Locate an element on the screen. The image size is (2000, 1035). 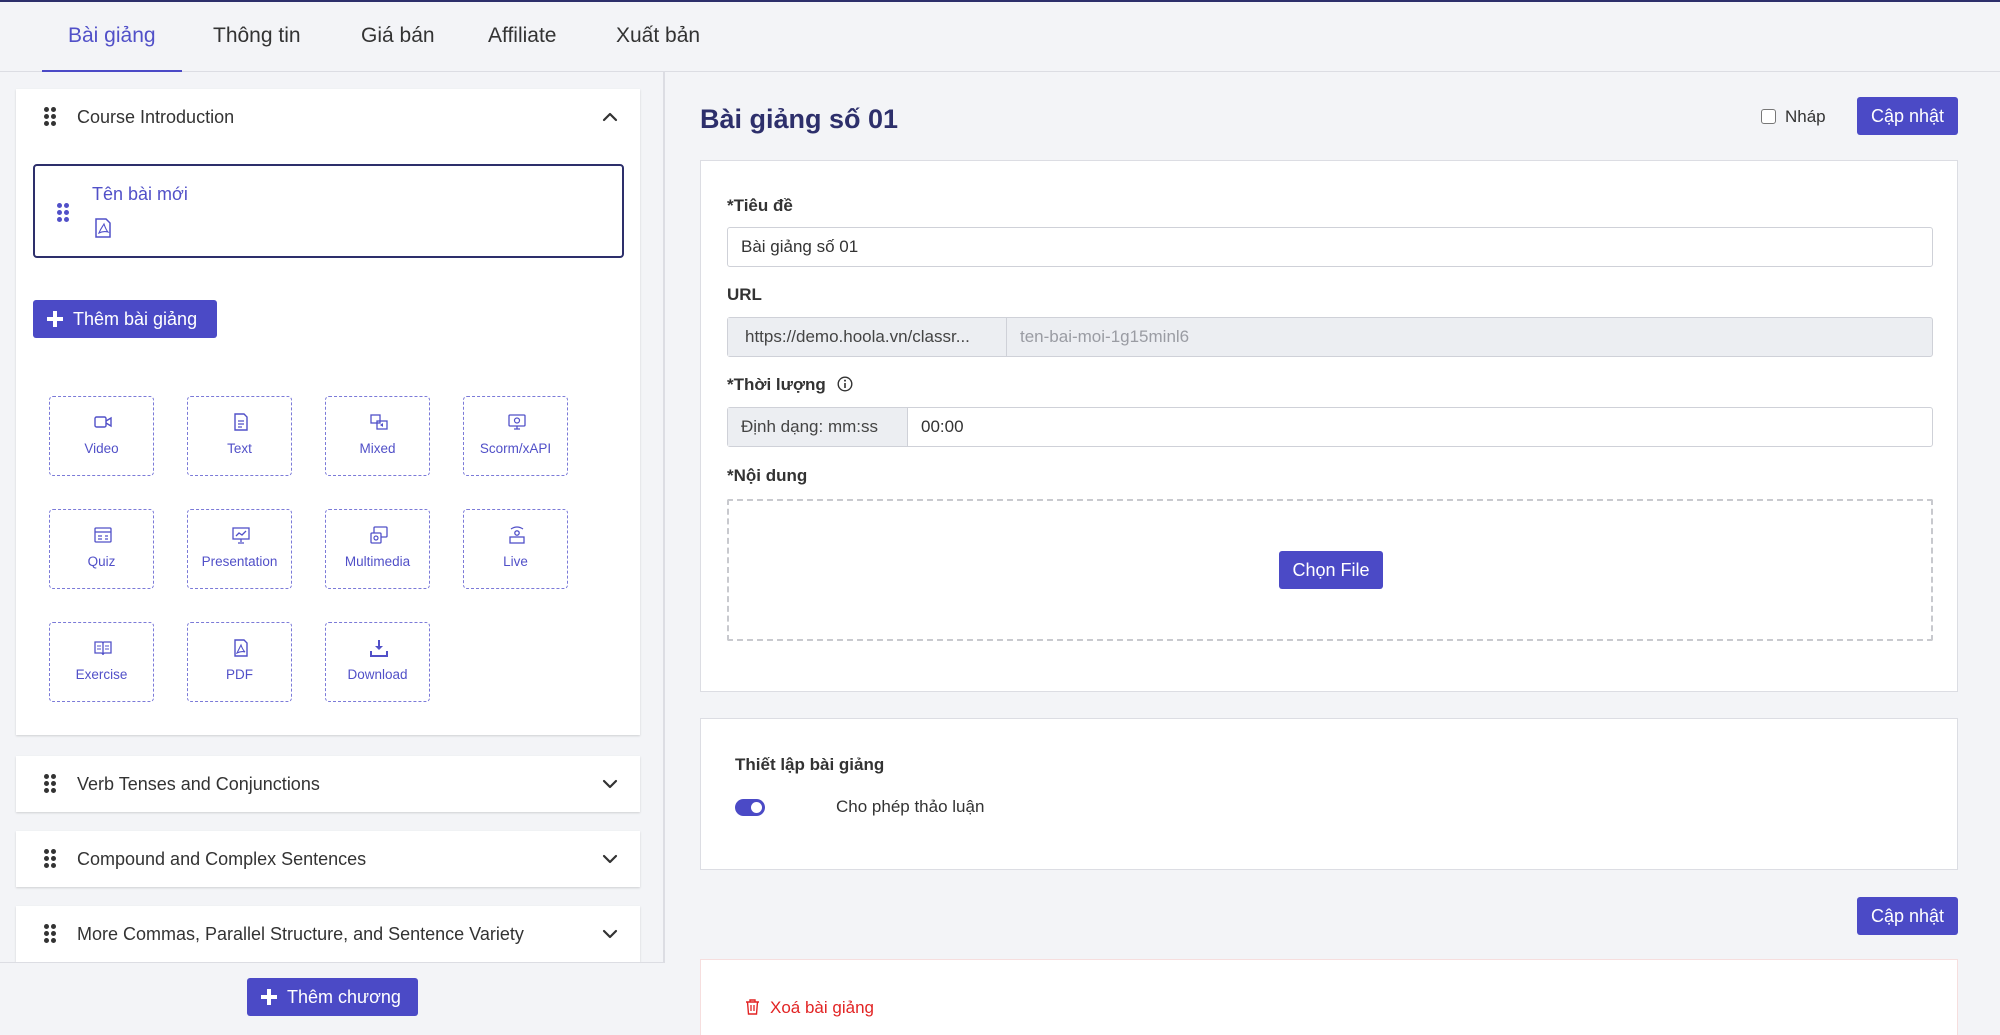
update-button-top: Cập nhật is located at coordinates (1907, 116).